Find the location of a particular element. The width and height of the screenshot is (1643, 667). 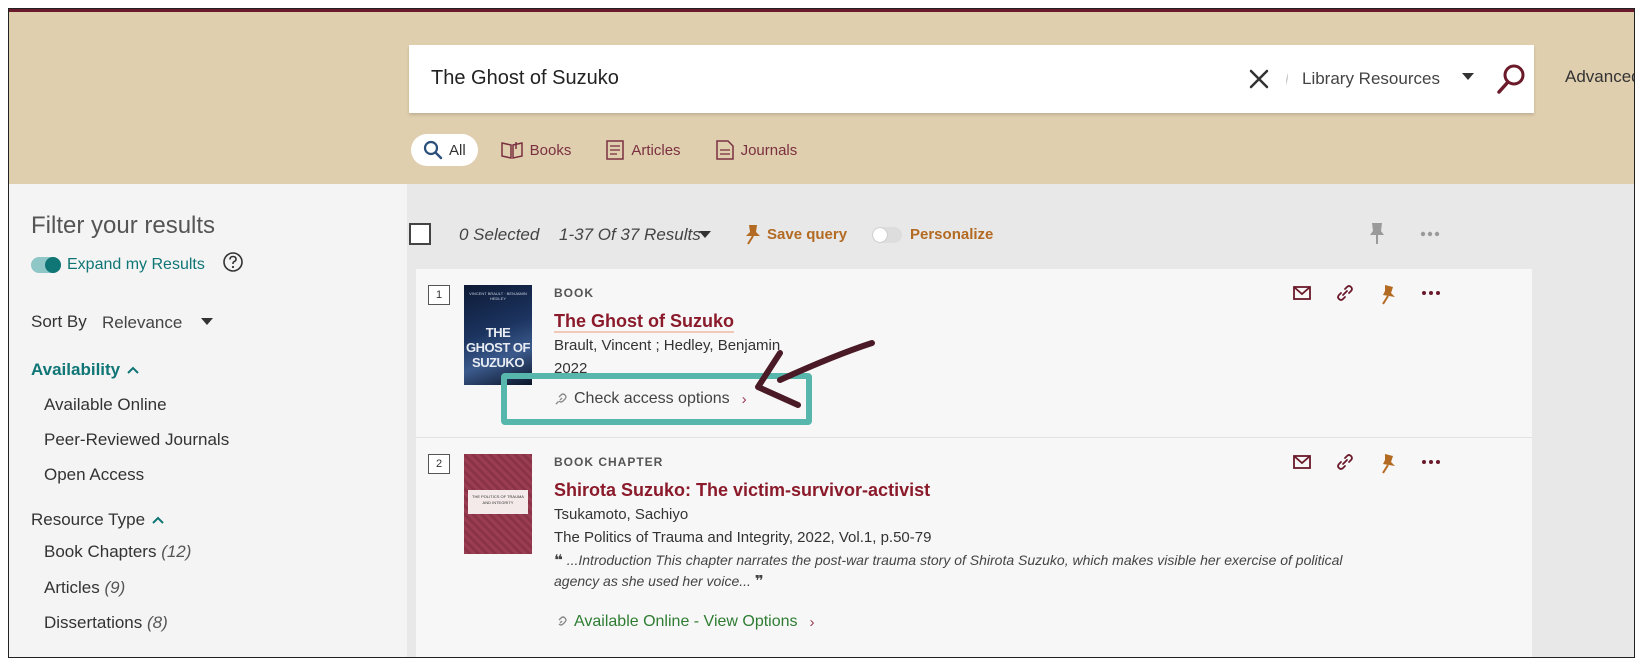

tab-journals: Journals is located at coordinates (756, 150).